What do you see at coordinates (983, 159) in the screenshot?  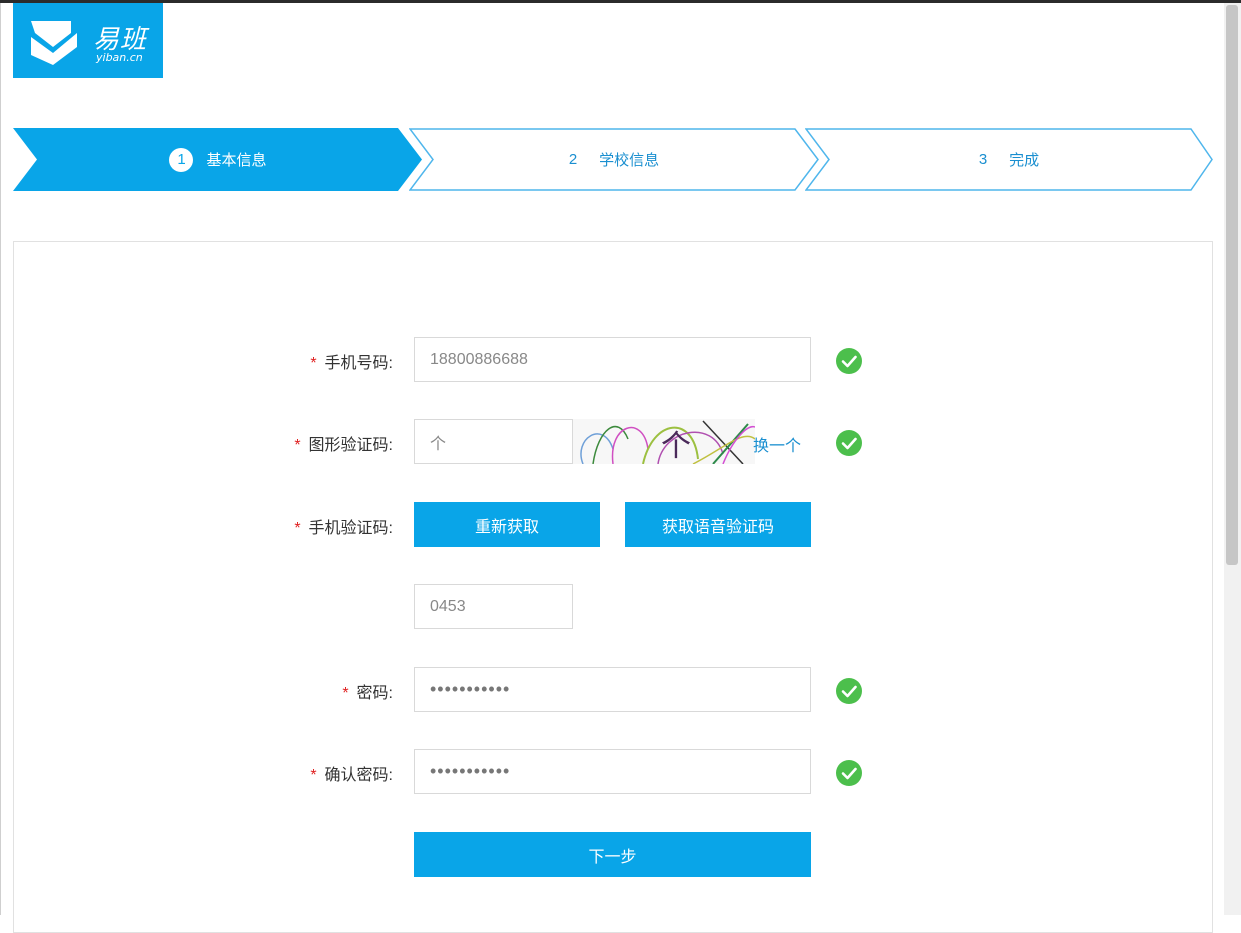 I see `step-number: 3` at bounding box center [983, 159].